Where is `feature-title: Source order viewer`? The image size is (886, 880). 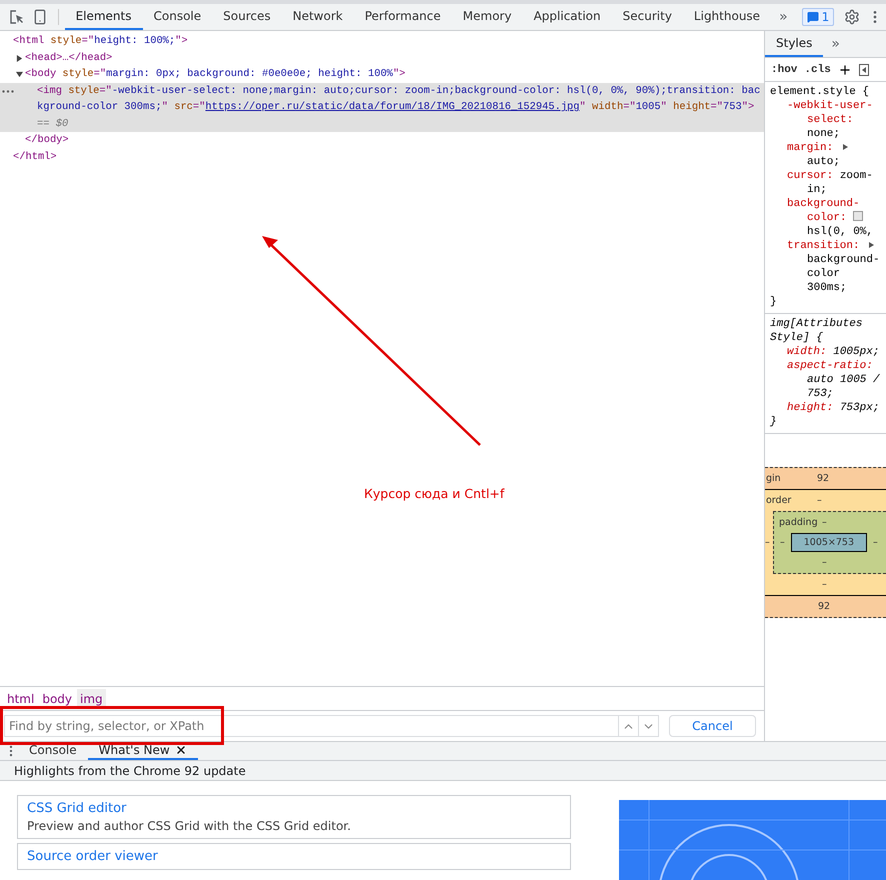
feature-title: Source order viewer is located at coordinates (294, 856).